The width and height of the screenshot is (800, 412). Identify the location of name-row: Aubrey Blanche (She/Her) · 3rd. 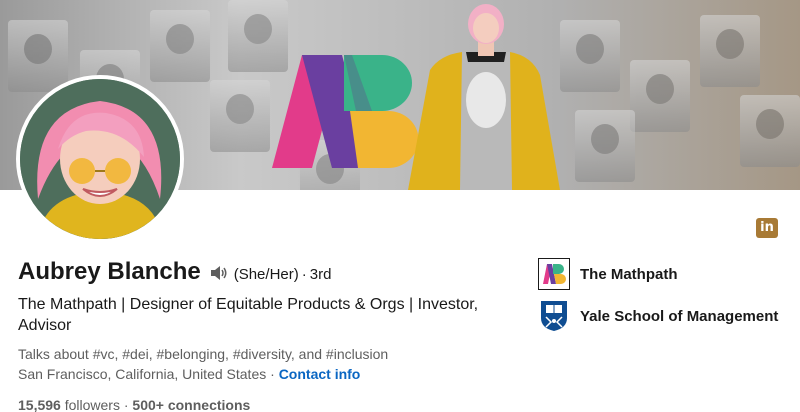
(268, 274).